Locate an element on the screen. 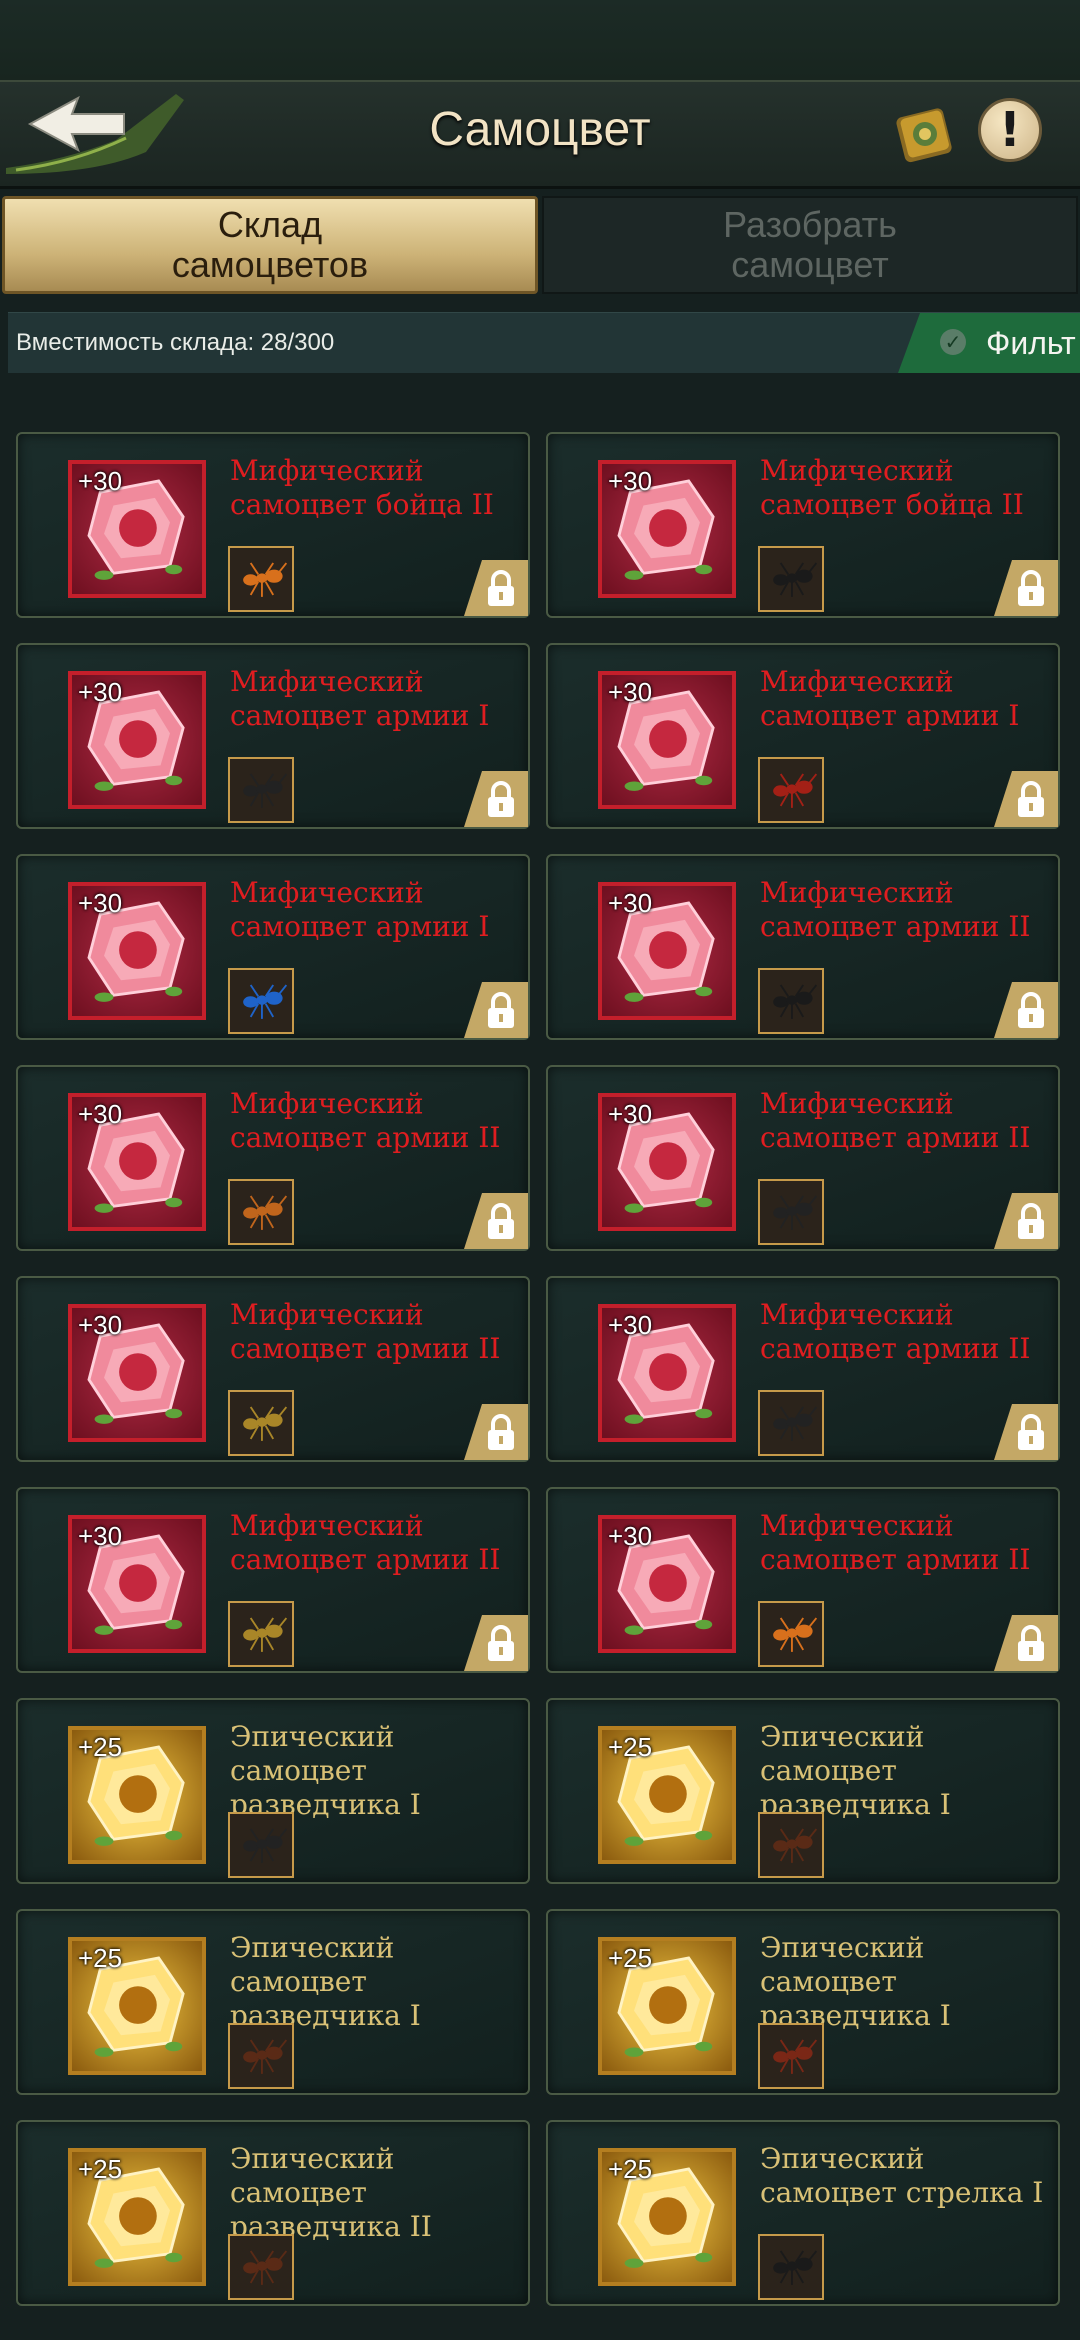 Image resolution: width=1080 pixels, height=2340 pixels. header-bar: Самоцвет ! is located at coordinates (540, 134).